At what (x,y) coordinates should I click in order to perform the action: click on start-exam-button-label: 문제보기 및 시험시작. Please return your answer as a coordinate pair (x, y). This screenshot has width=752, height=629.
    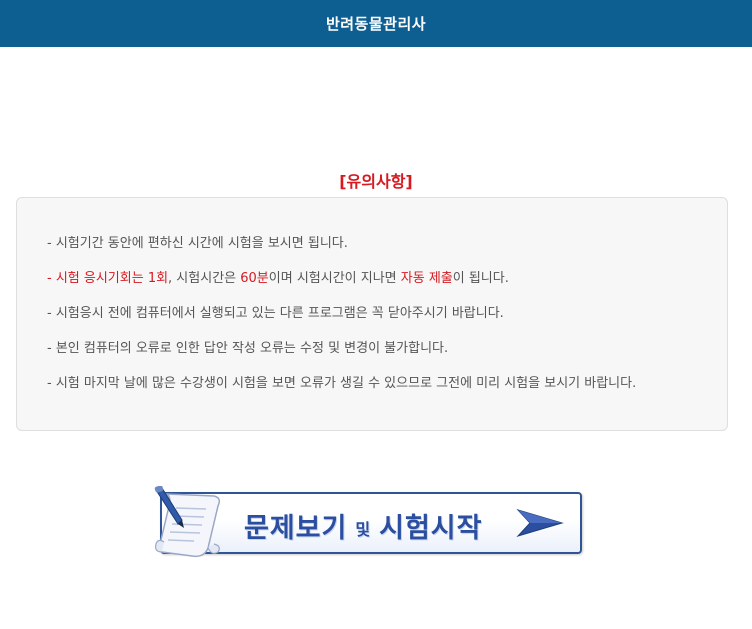
    Looking at the image, I should click on (363, 525).